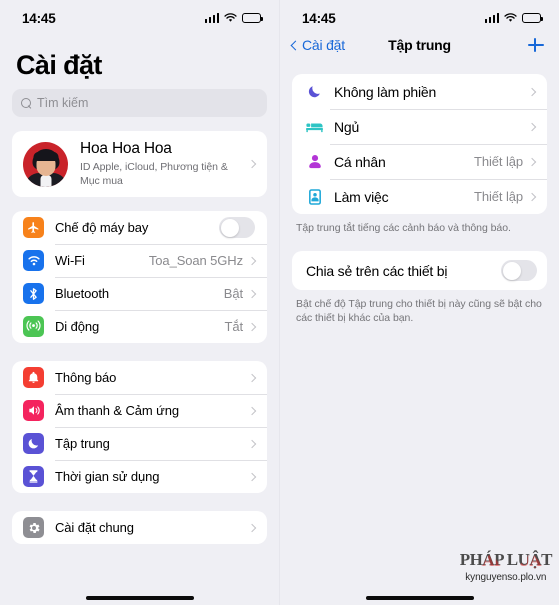 The height and width of the screenshot is (605, 559). I want to click on share-across-devices-group: Chia sẻ trên các thiết bị, so click(419, 271).